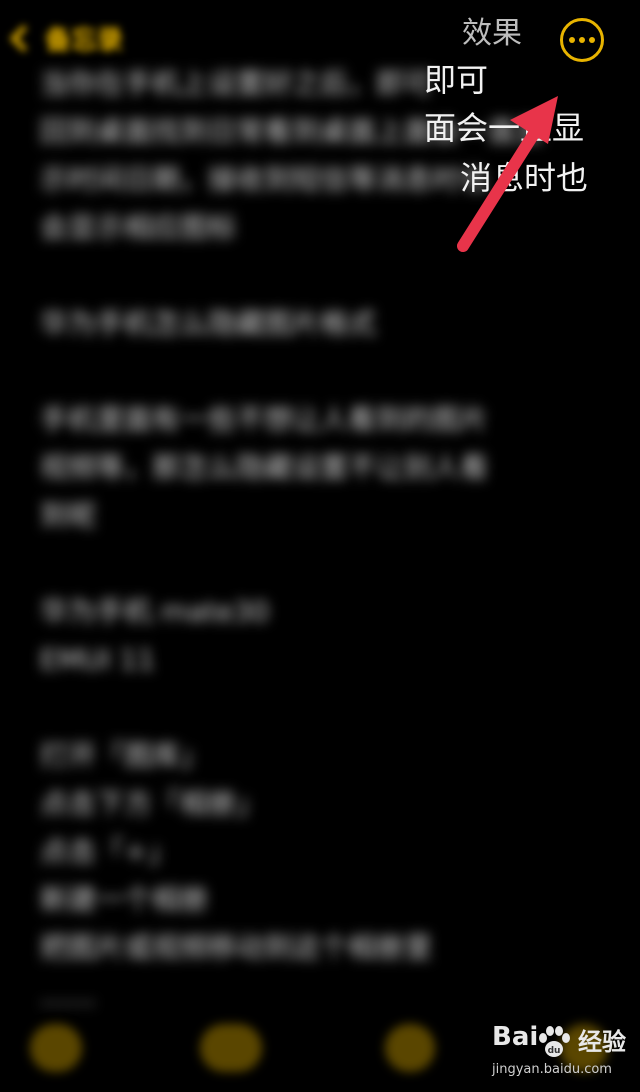 Image resolution: width=640 pixels, height=1092 pixels. I want to click on note-line: 新建一个相册, so click(124, 899).